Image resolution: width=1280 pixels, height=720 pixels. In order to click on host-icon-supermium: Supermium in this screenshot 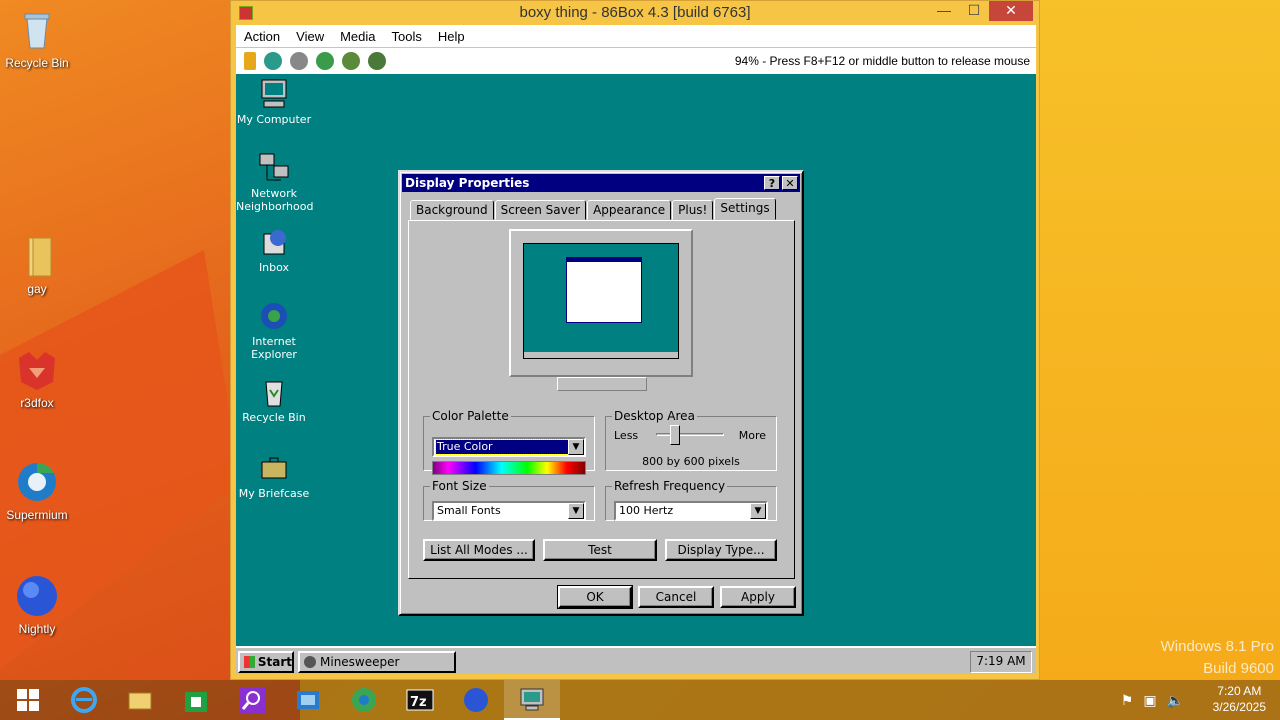, I will do `click(37, 491)`.